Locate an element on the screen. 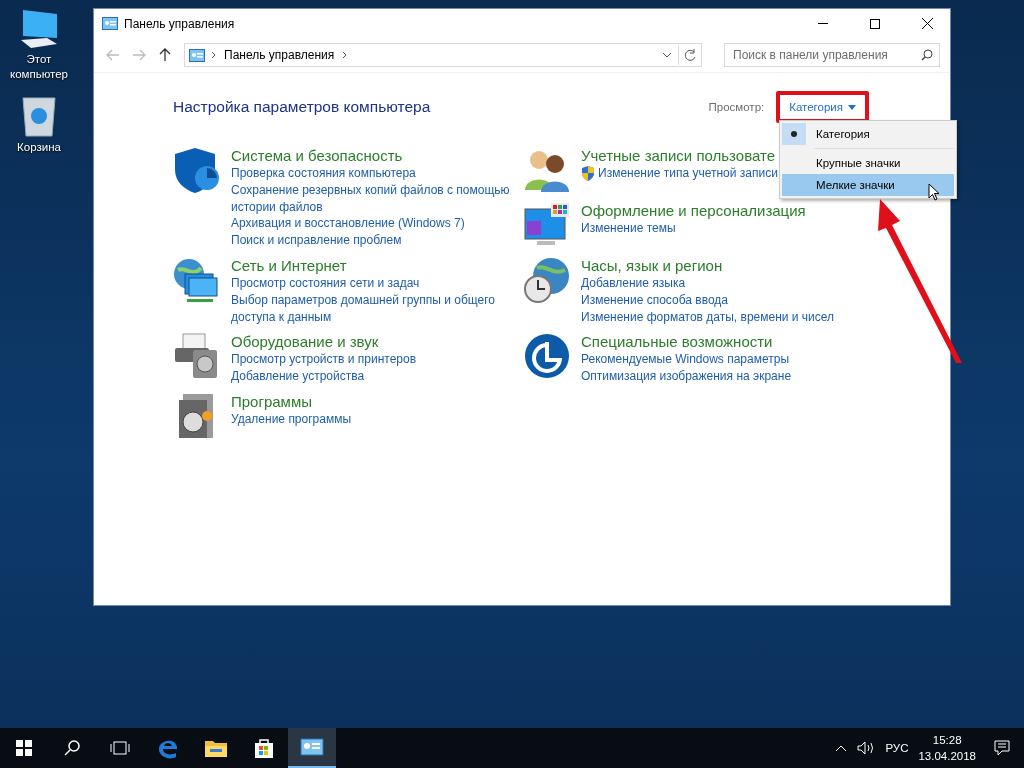  windows-logo-icon is located at coordinates (24, 748).